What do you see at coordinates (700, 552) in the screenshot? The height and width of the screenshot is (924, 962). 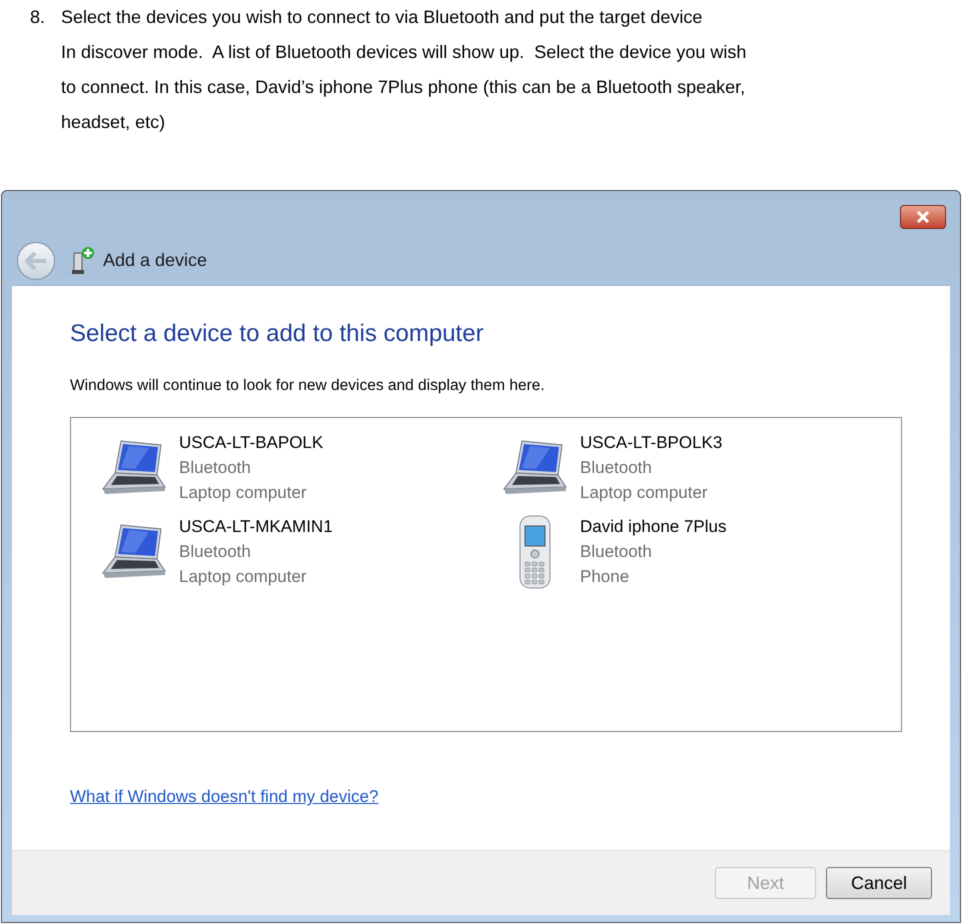 I see `device-item: David iphone 7Plus Bluetooth Phone` at bounding box center [700, 552].